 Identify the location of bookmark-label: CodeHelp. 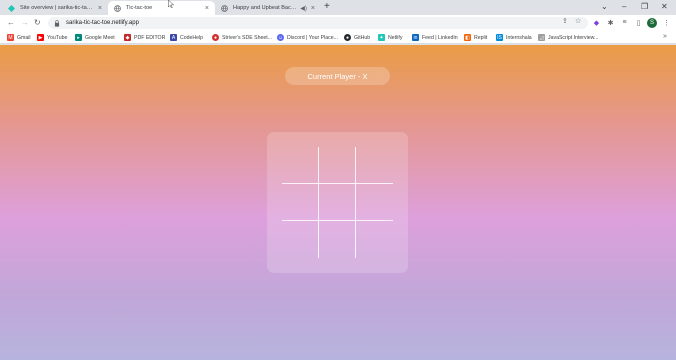
(192, 37).